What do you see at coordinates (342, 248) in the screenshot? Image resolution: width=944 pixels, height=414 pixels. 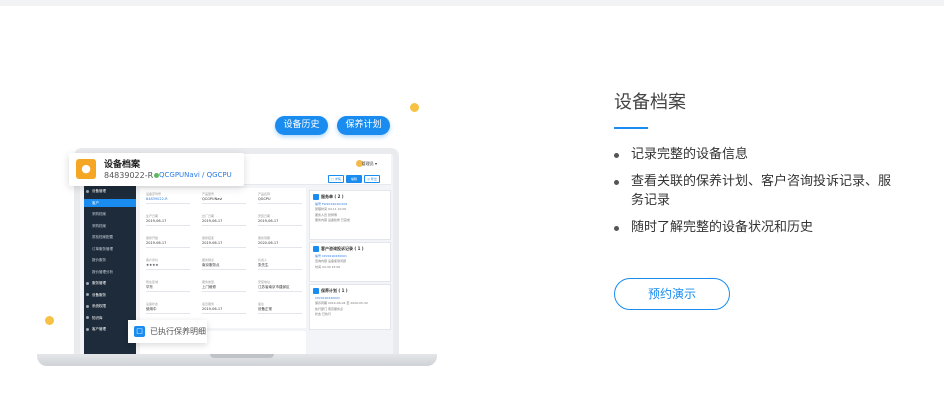 I see `record-card-title-text: 客户咨询投诉记录 ( 1 )` at bounding box center [342, 248].